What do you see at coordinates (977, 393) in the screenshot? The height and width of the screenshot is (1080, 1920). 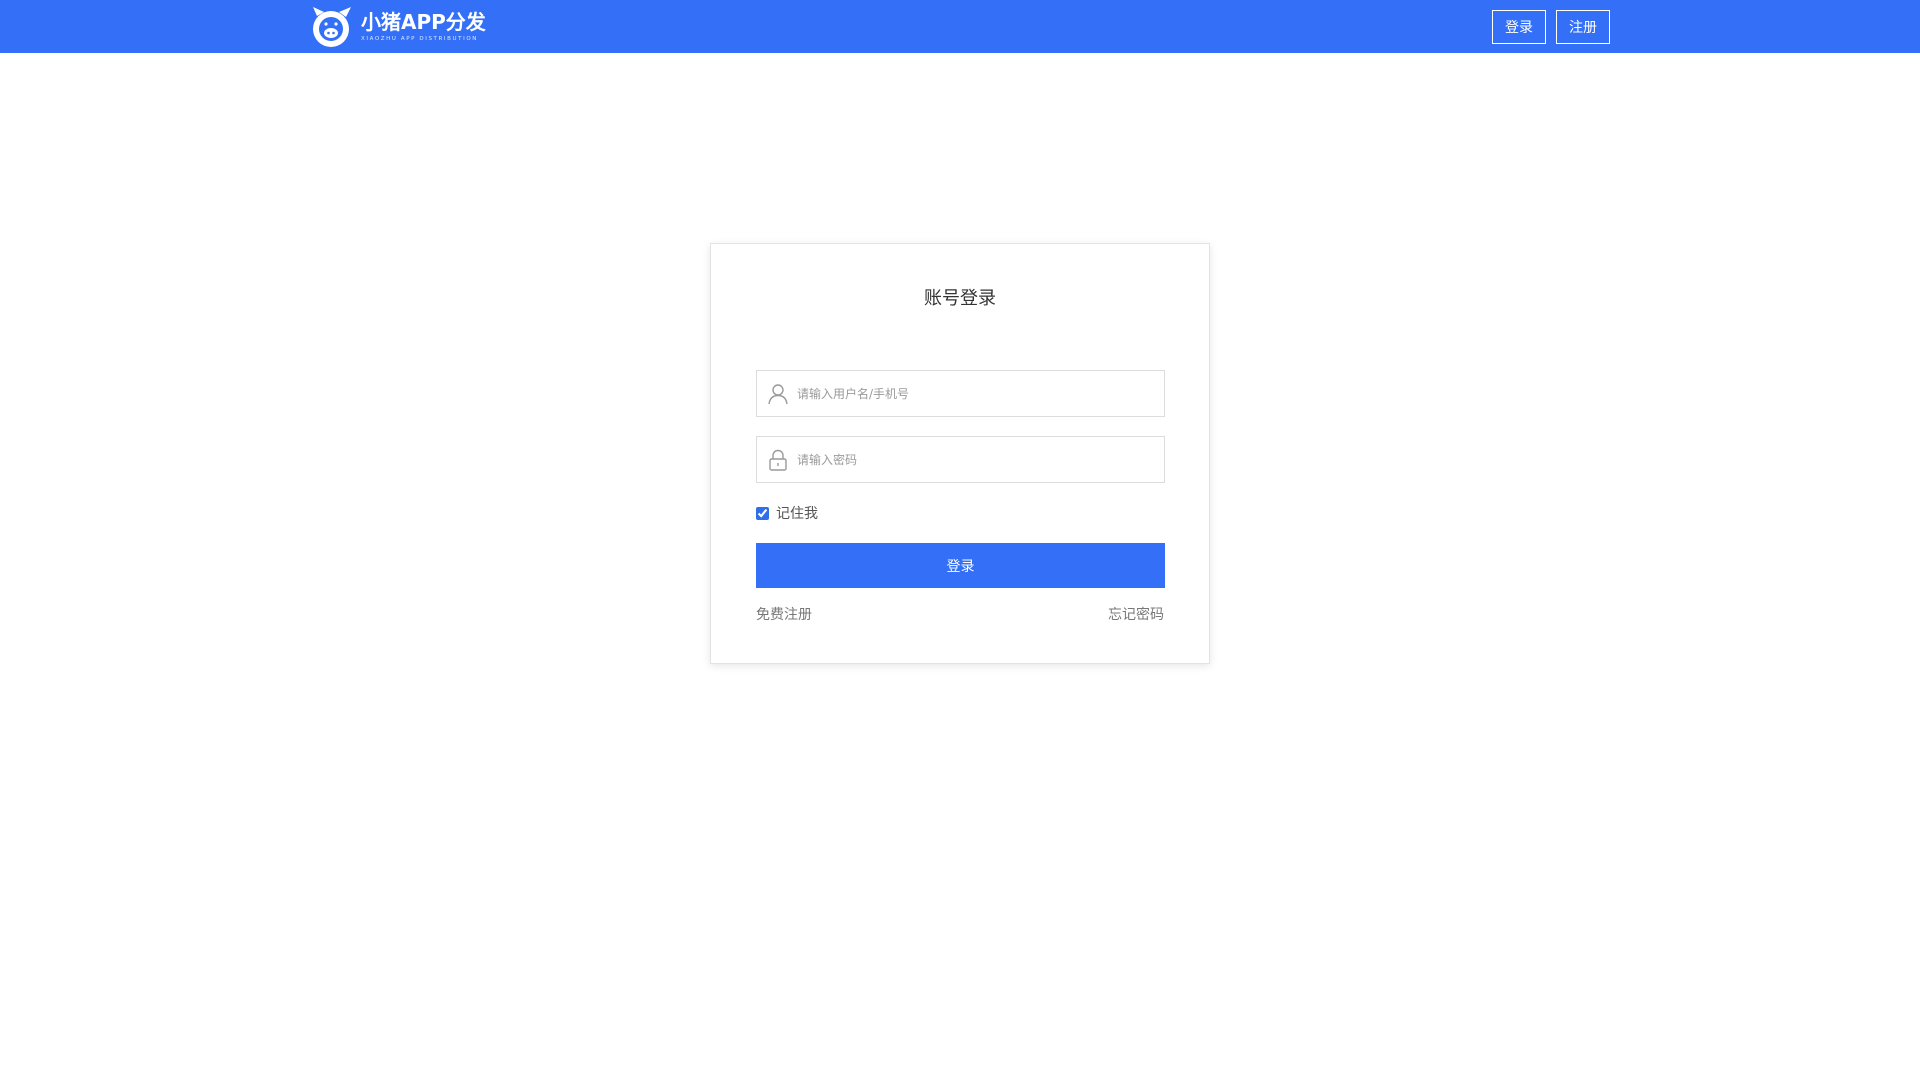 I see `username-input` at bounding box center [977, 393].